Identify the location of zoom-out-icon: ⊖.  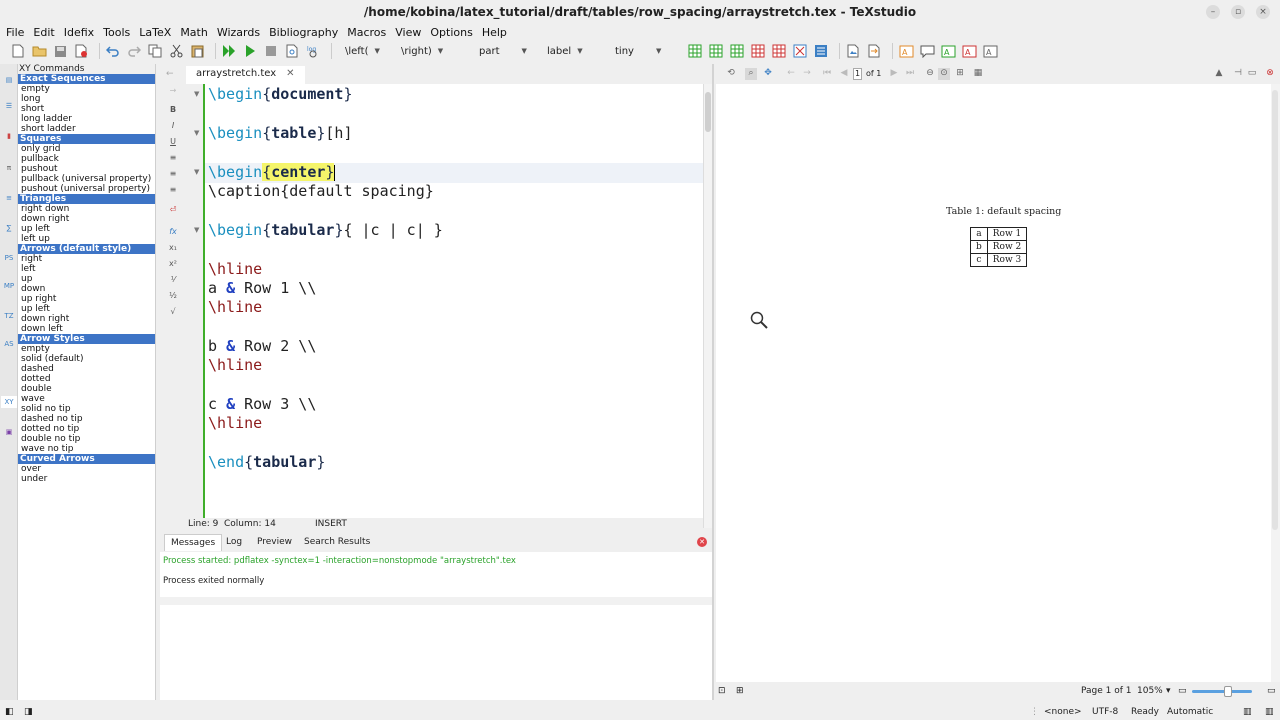
(930, 74).